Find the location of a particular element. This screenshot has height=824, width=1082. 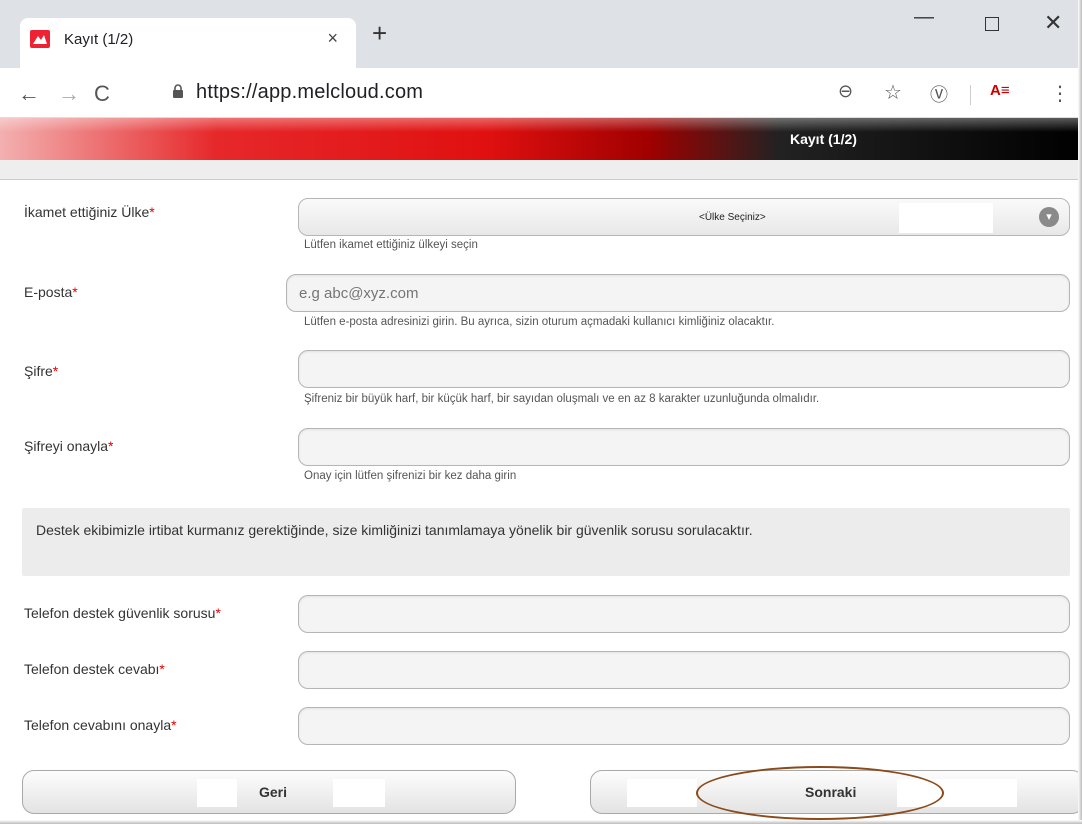

security-answer-label: Telefon destek cevabı* is located at coordinates (94, 669).